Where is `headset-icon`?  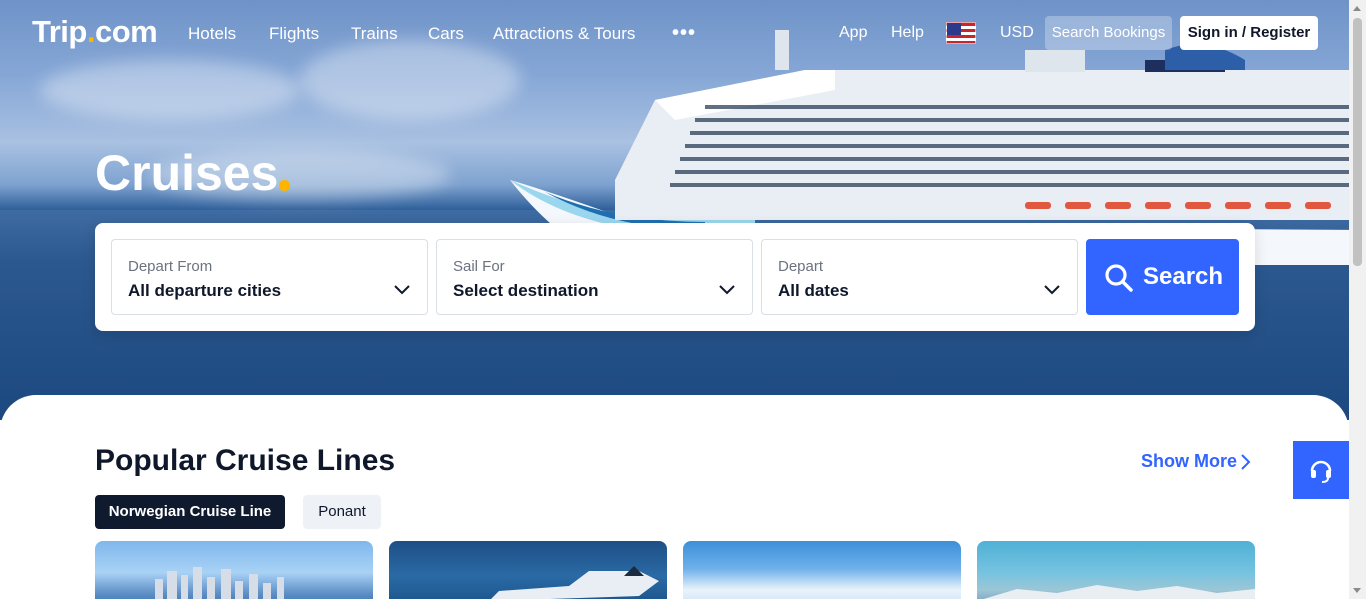
headset-icon is located at coordinates (1321, 471).